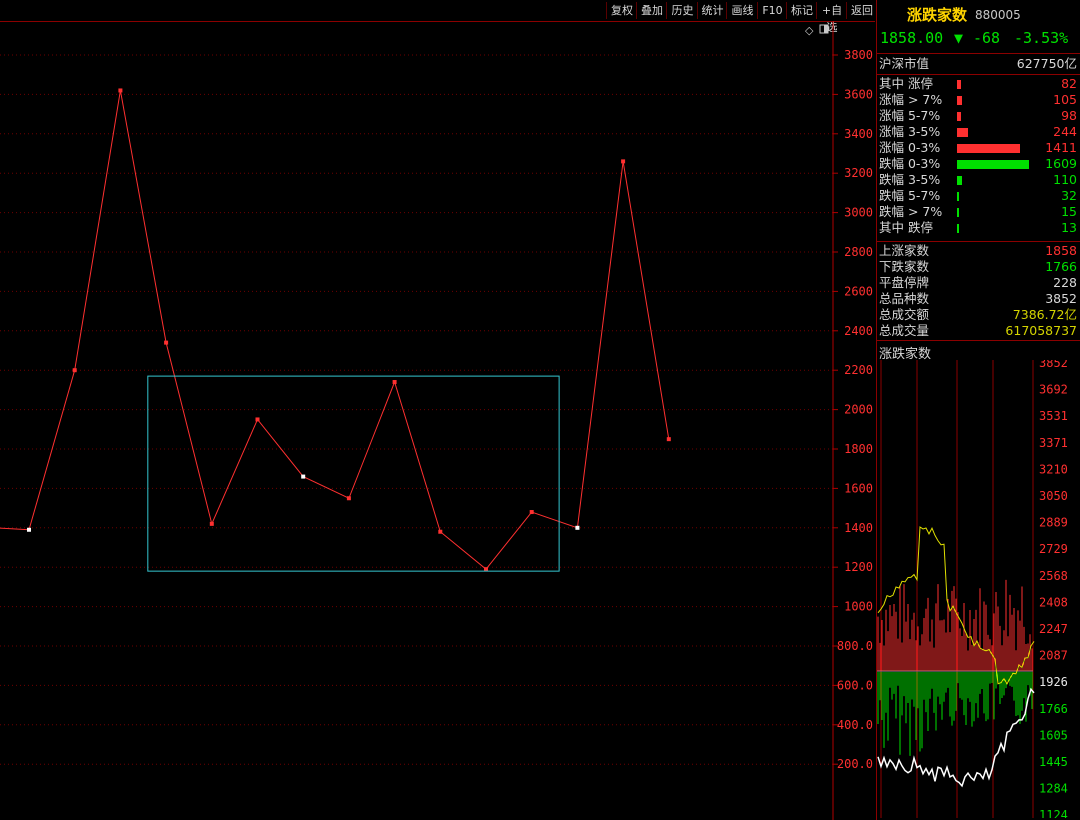 The height and width of the screenshot is (820, 1080). I want to click on index-change: -68, so click(987, 38).